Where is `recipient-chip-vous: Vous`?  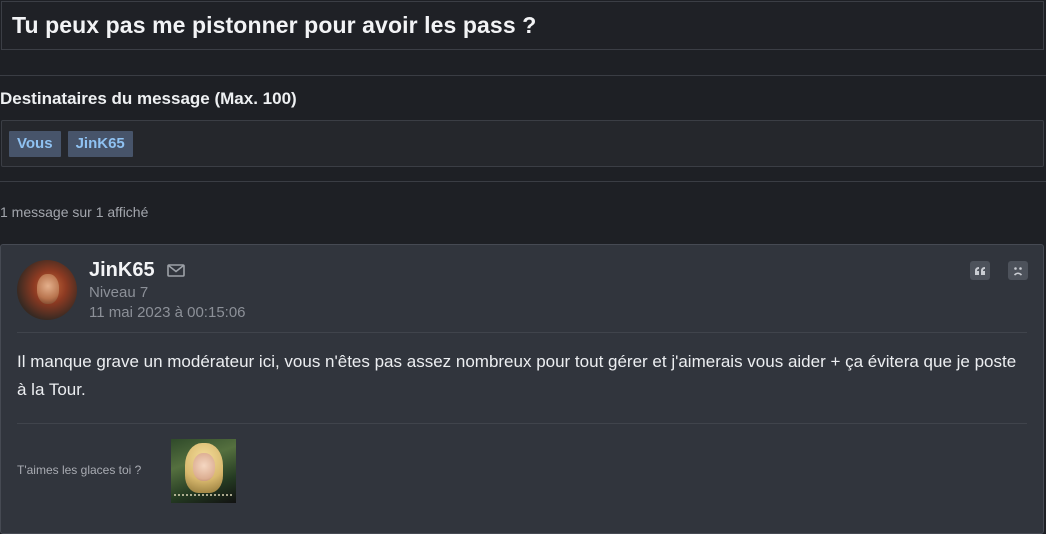
recipient-chip-vous: Vous is located at coordinates (35, 143).